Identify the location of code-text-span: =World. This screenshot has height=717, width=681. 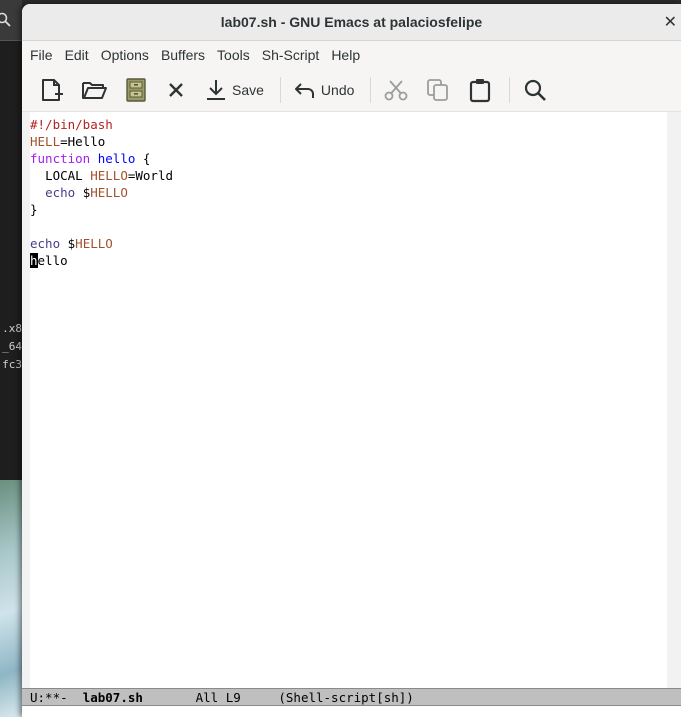
(150, 175).